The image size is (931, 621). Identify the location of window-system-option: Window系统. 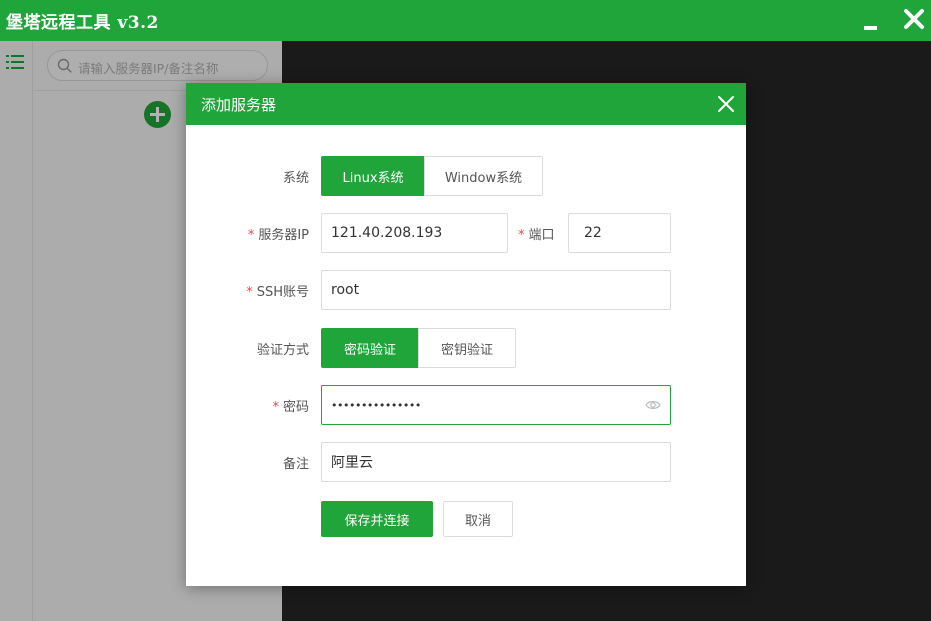
(483, 176).